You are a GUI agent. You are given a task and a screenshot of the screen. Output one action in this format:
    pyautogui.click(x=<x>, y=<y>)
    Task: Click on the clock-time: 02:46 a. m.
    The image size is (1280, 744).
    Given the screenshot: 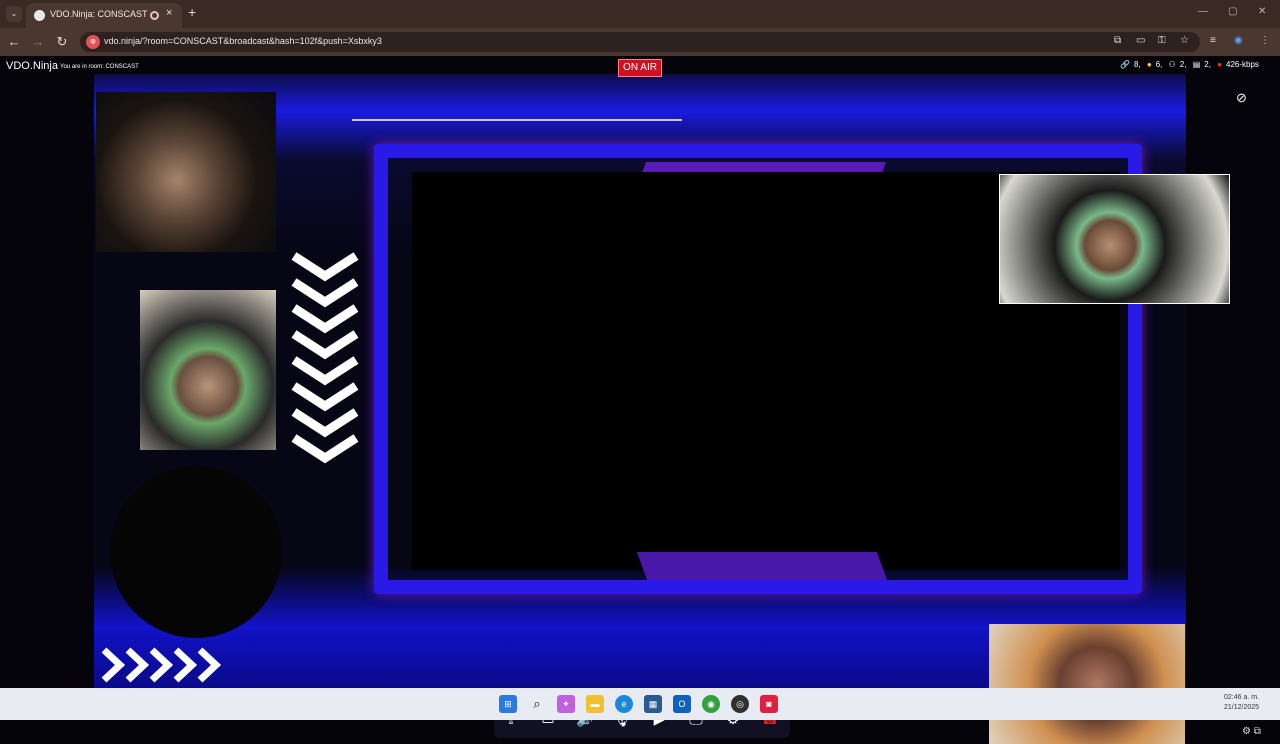 What is the action you would take?
    pyautogui.click(x=1242, y=697)
    